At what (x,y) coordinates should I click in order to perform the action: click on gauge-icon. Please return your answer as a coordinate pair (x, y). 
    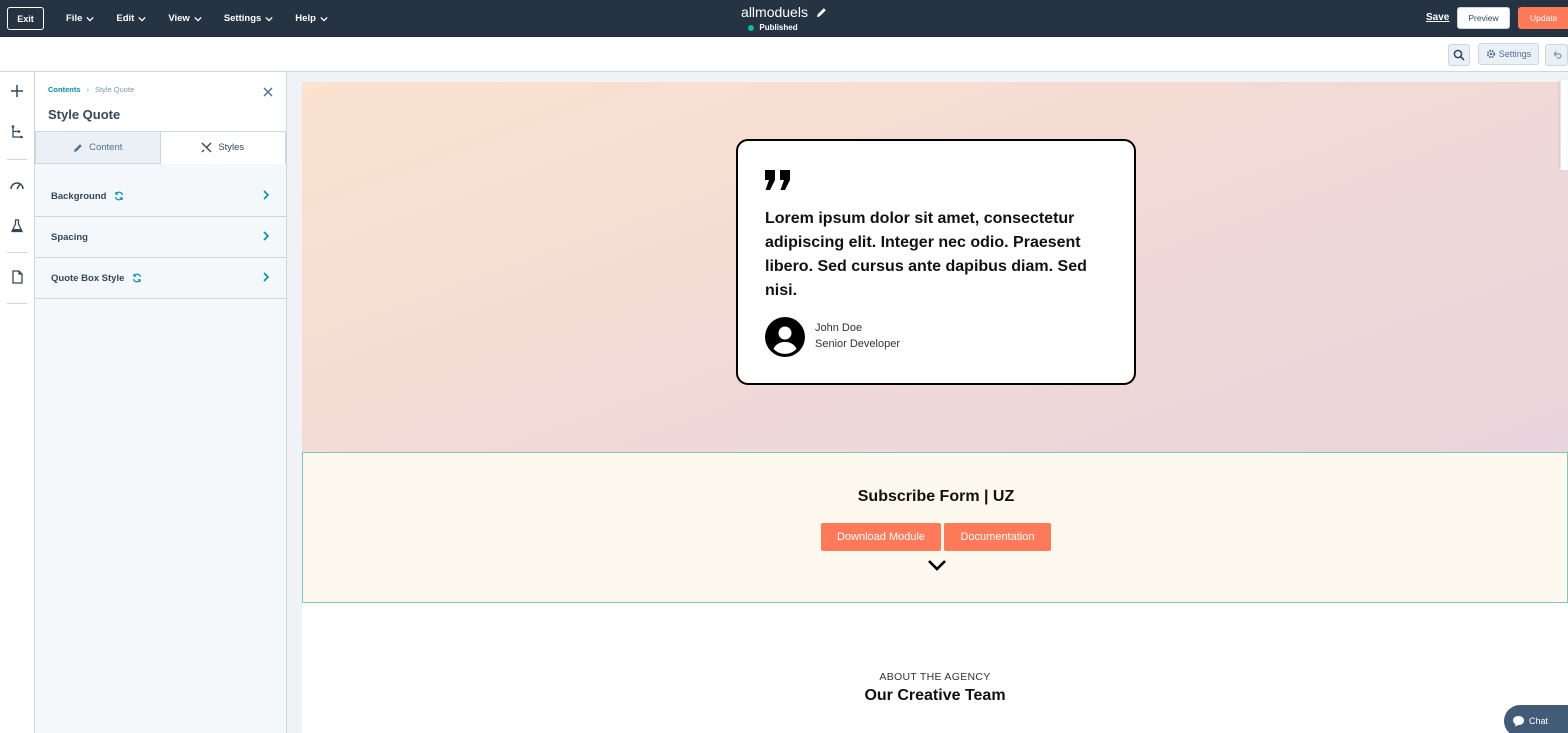
    Looking at the image, I should click on (17, 186).